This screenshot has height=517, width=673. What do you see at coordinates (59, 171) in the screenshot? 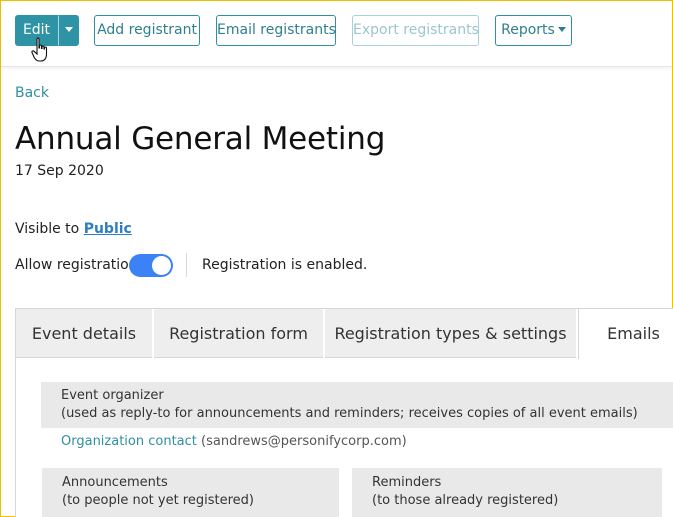
I see `event-date: 17 Sep 2020` at bounding box center [59, 171].